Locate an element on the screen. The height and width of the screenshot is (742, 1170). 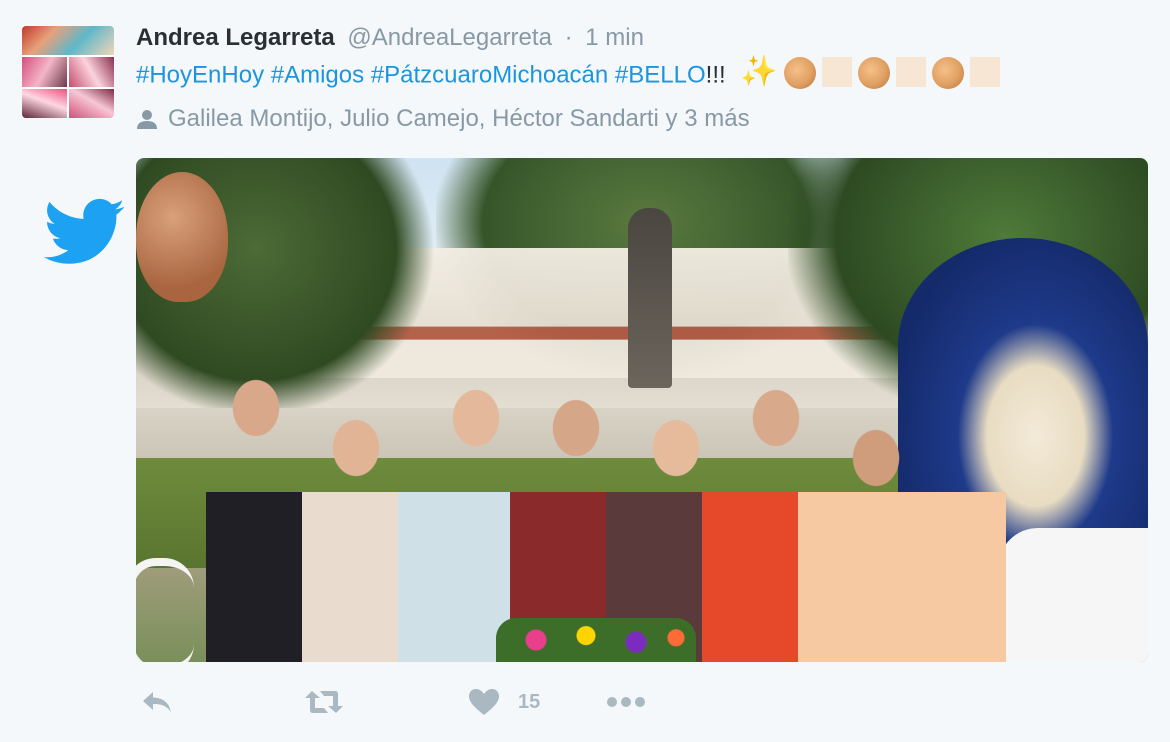
hashtag-link: #HoyEnHoy is located at coordinates (200, 74).